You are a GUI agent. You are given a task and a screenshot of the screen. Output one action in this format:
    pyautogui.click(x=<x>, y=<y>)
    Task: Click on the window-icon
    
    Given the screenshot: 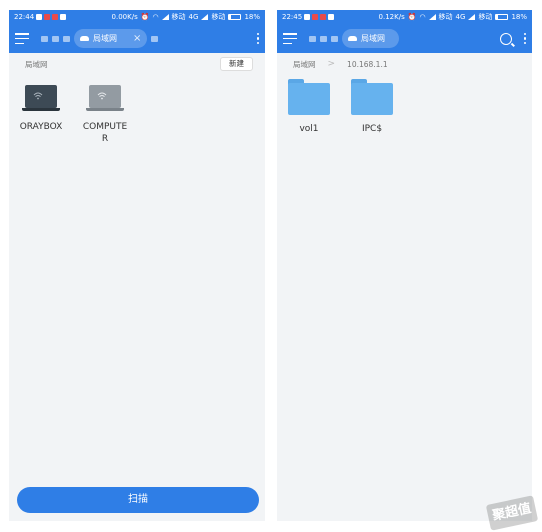 What is the action you would take?
    pyautogui.click(x=155, y=38)
    